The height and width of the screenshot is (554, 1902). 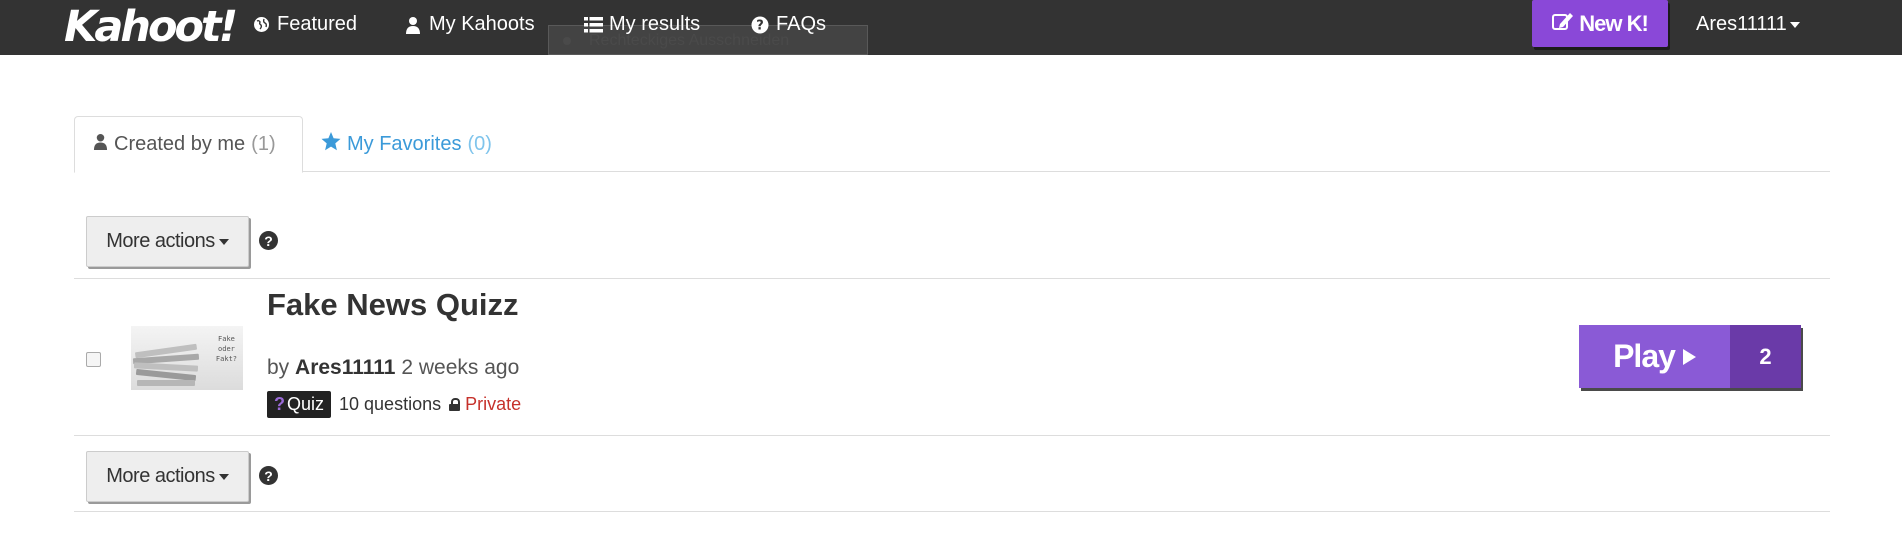 What do you see at coordinates (952, 144) in the screenshot?
I see `kahoot-tabs: Created by me (1) My Favorites (0)` at bounding box center [952, 144].